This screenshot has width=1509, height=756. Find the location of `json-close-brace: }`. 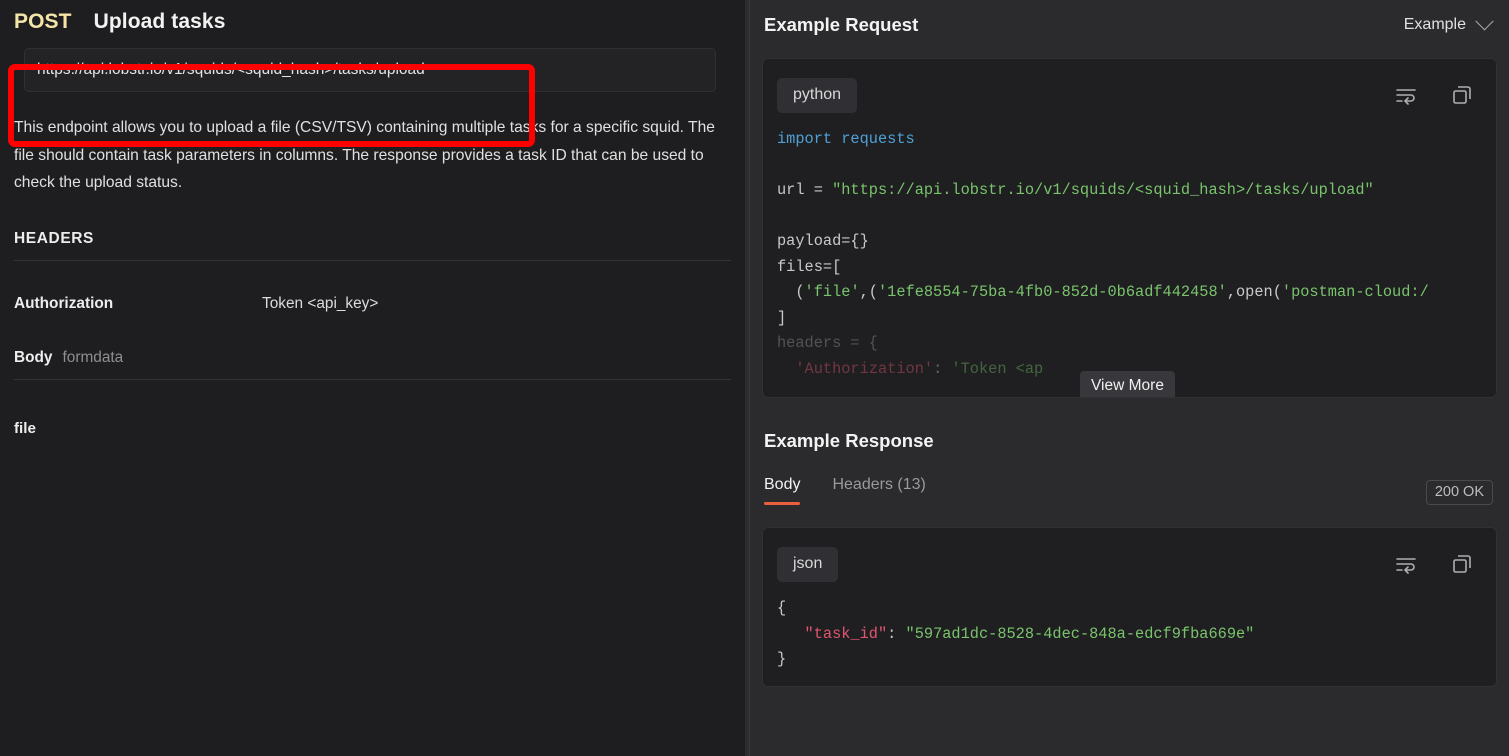

json-close-brace: } is located at coordinates (782, 659).